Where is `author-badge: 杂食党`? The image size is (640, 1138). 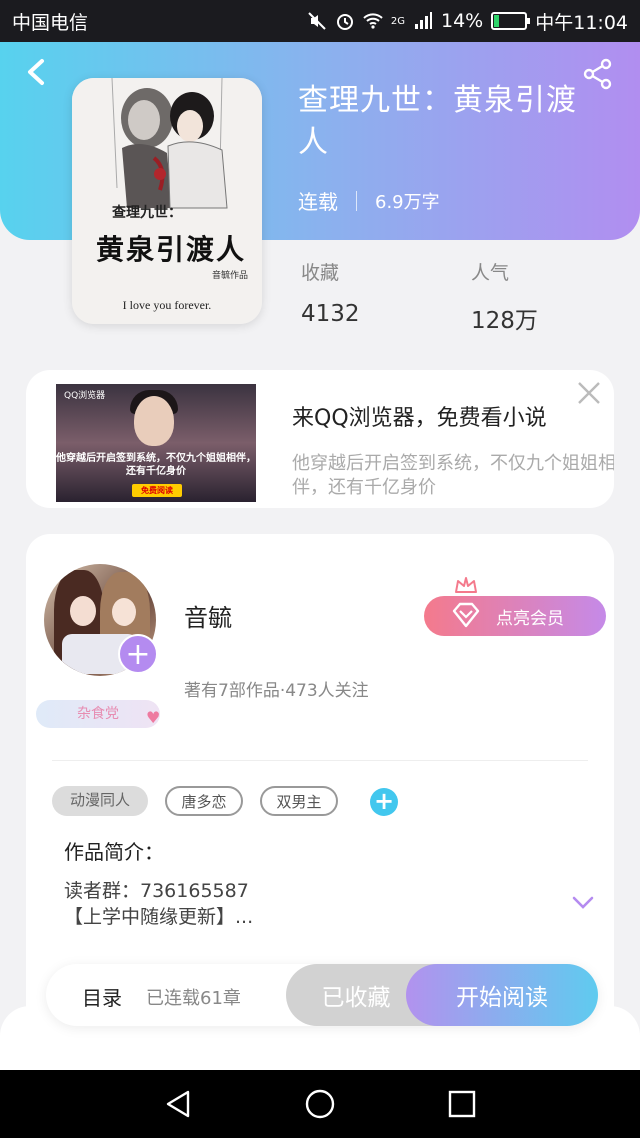 author-badge: 杂食党 is located at coordinates (98, 714).